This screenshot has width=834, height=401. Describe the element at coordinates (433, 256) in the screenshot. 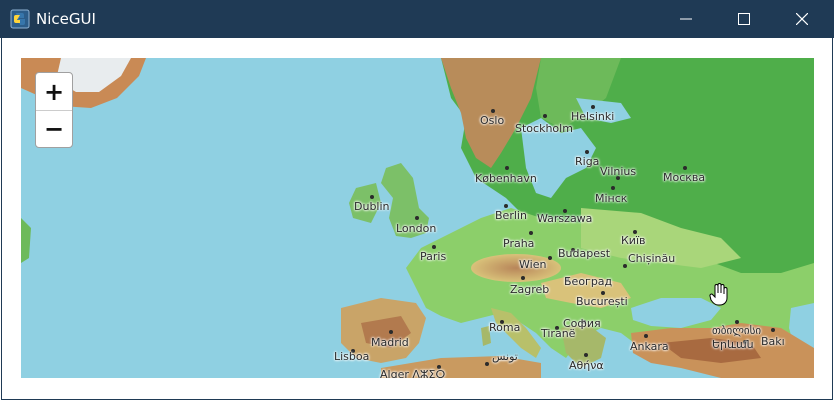

I see `city-label-paris: Paris` at that location.